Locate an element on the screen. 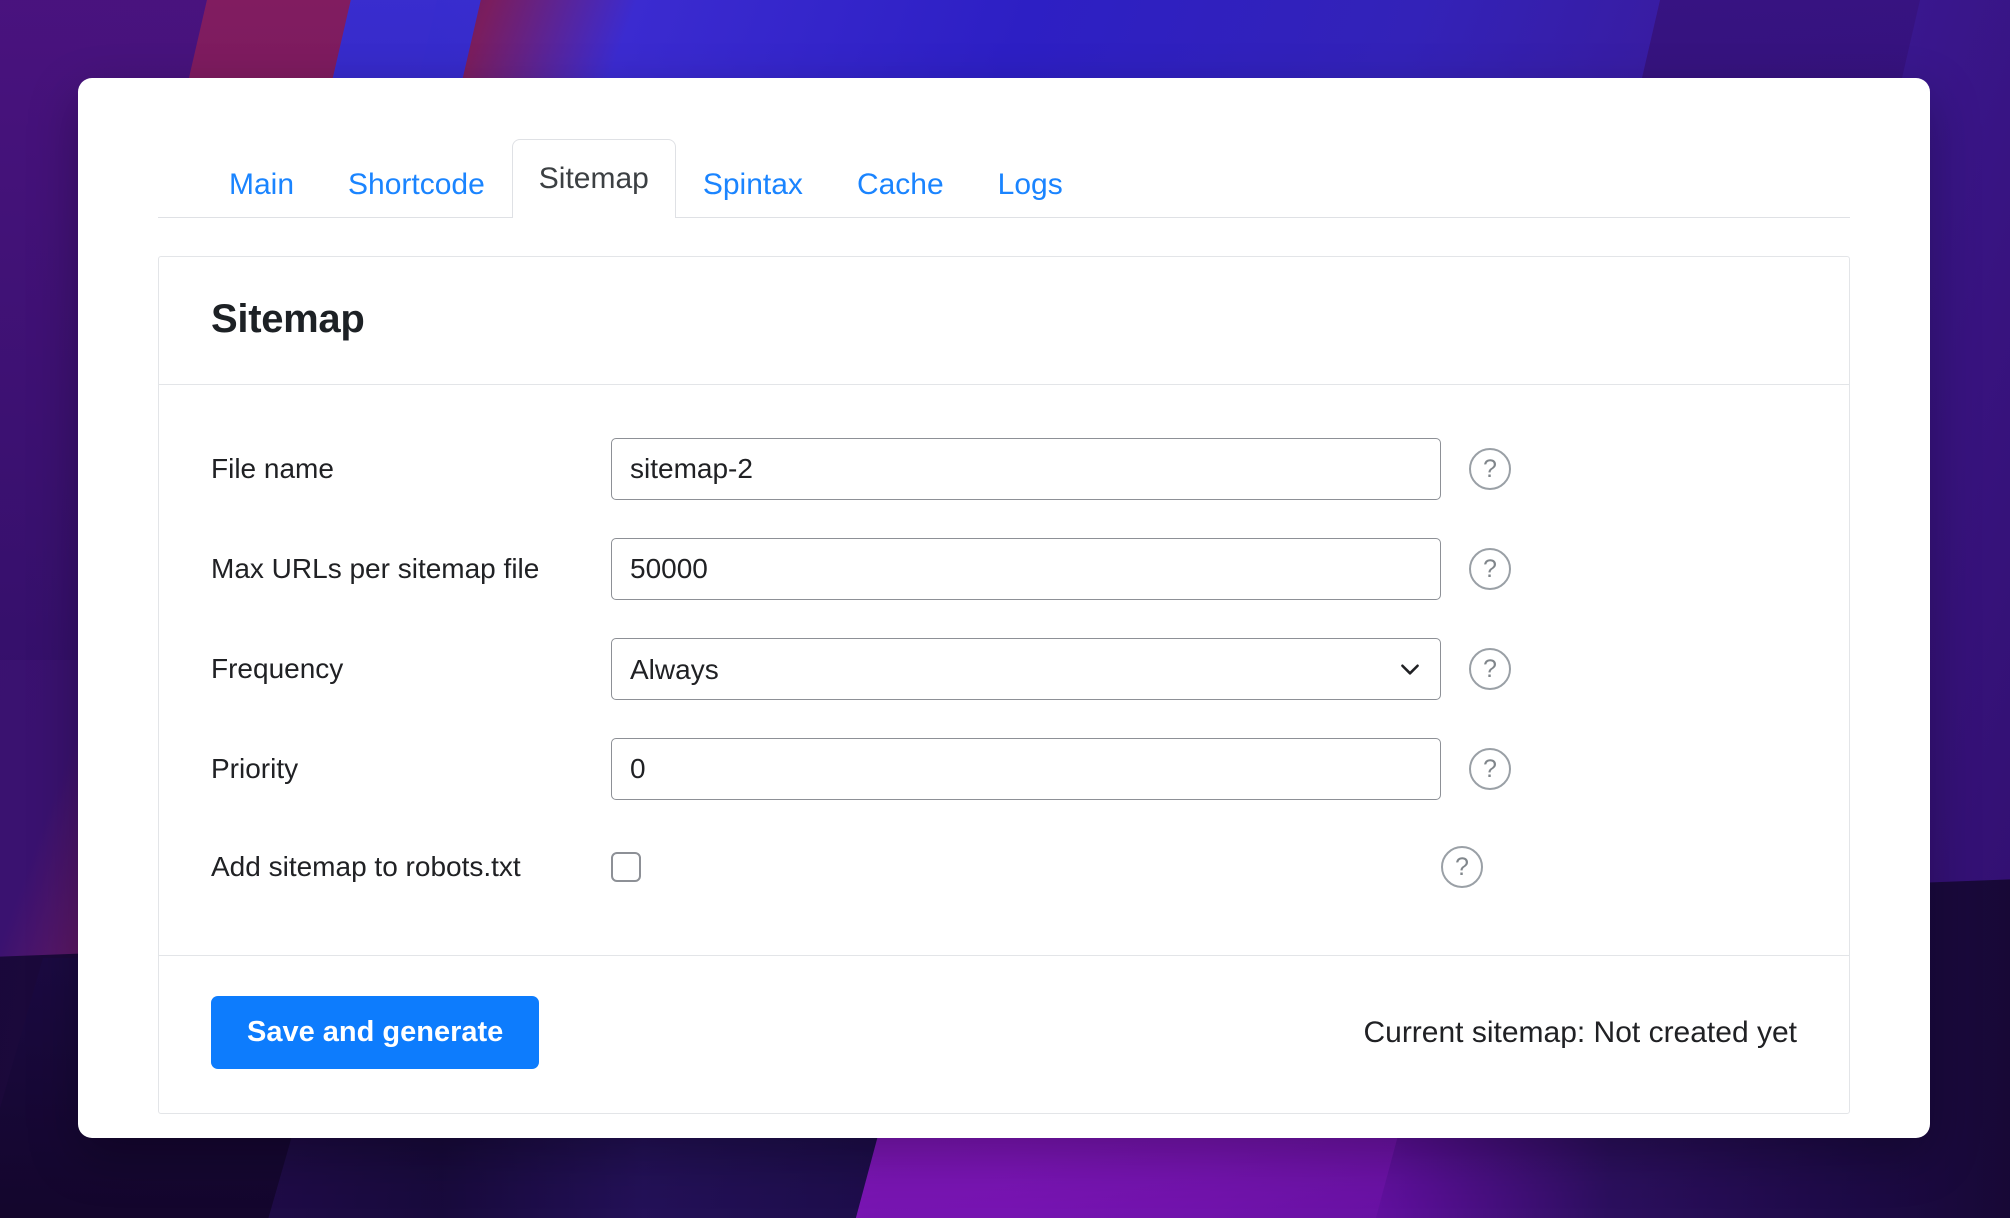 The width and height of the screenshot is (2010, 1218). control-file-name is located at coordinates (1026, 469).